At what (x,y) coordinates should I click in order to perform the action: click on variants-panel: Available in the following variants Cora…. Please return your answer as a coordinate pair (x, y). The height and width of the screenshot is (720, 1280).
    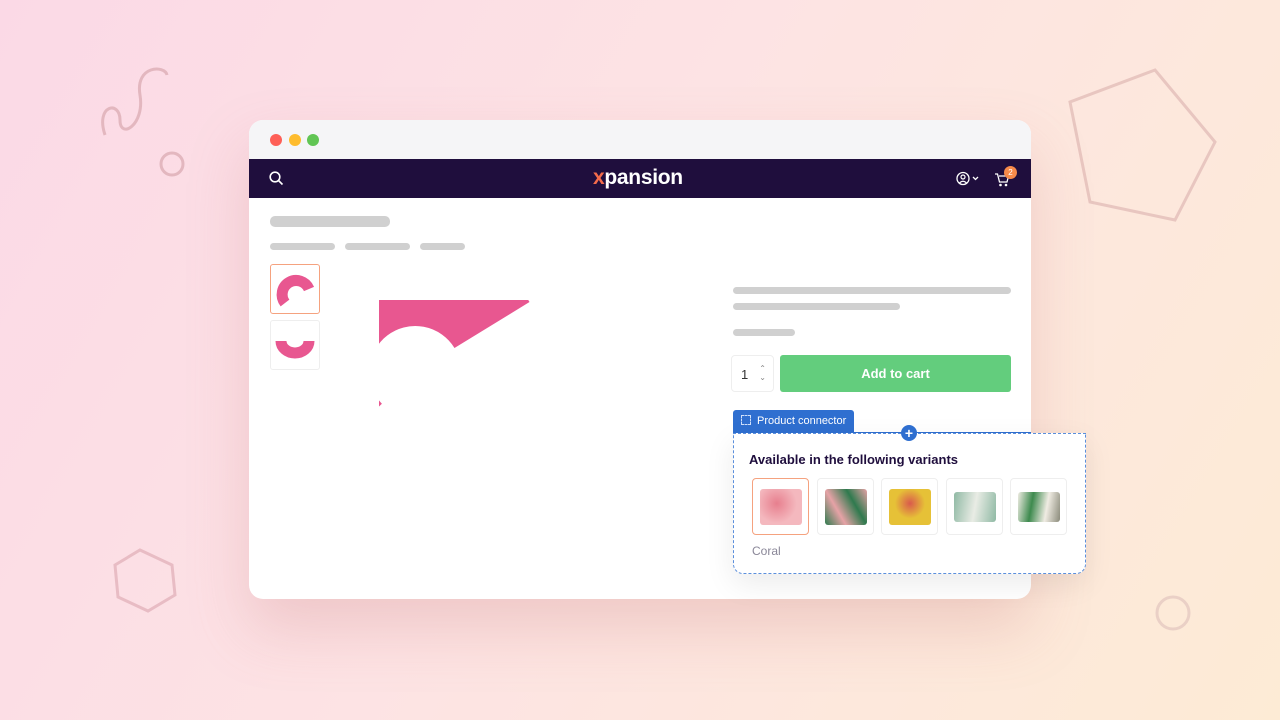
    Looking at the image, I should click on (909, 503).